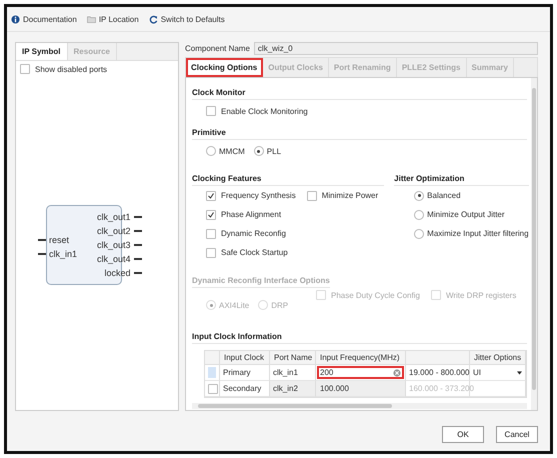 This screenshot has height=458, width=557. What do you see at coordinates (15, 19) in the screenshot?
I see `info-icon` at bounding box center [15, 19].